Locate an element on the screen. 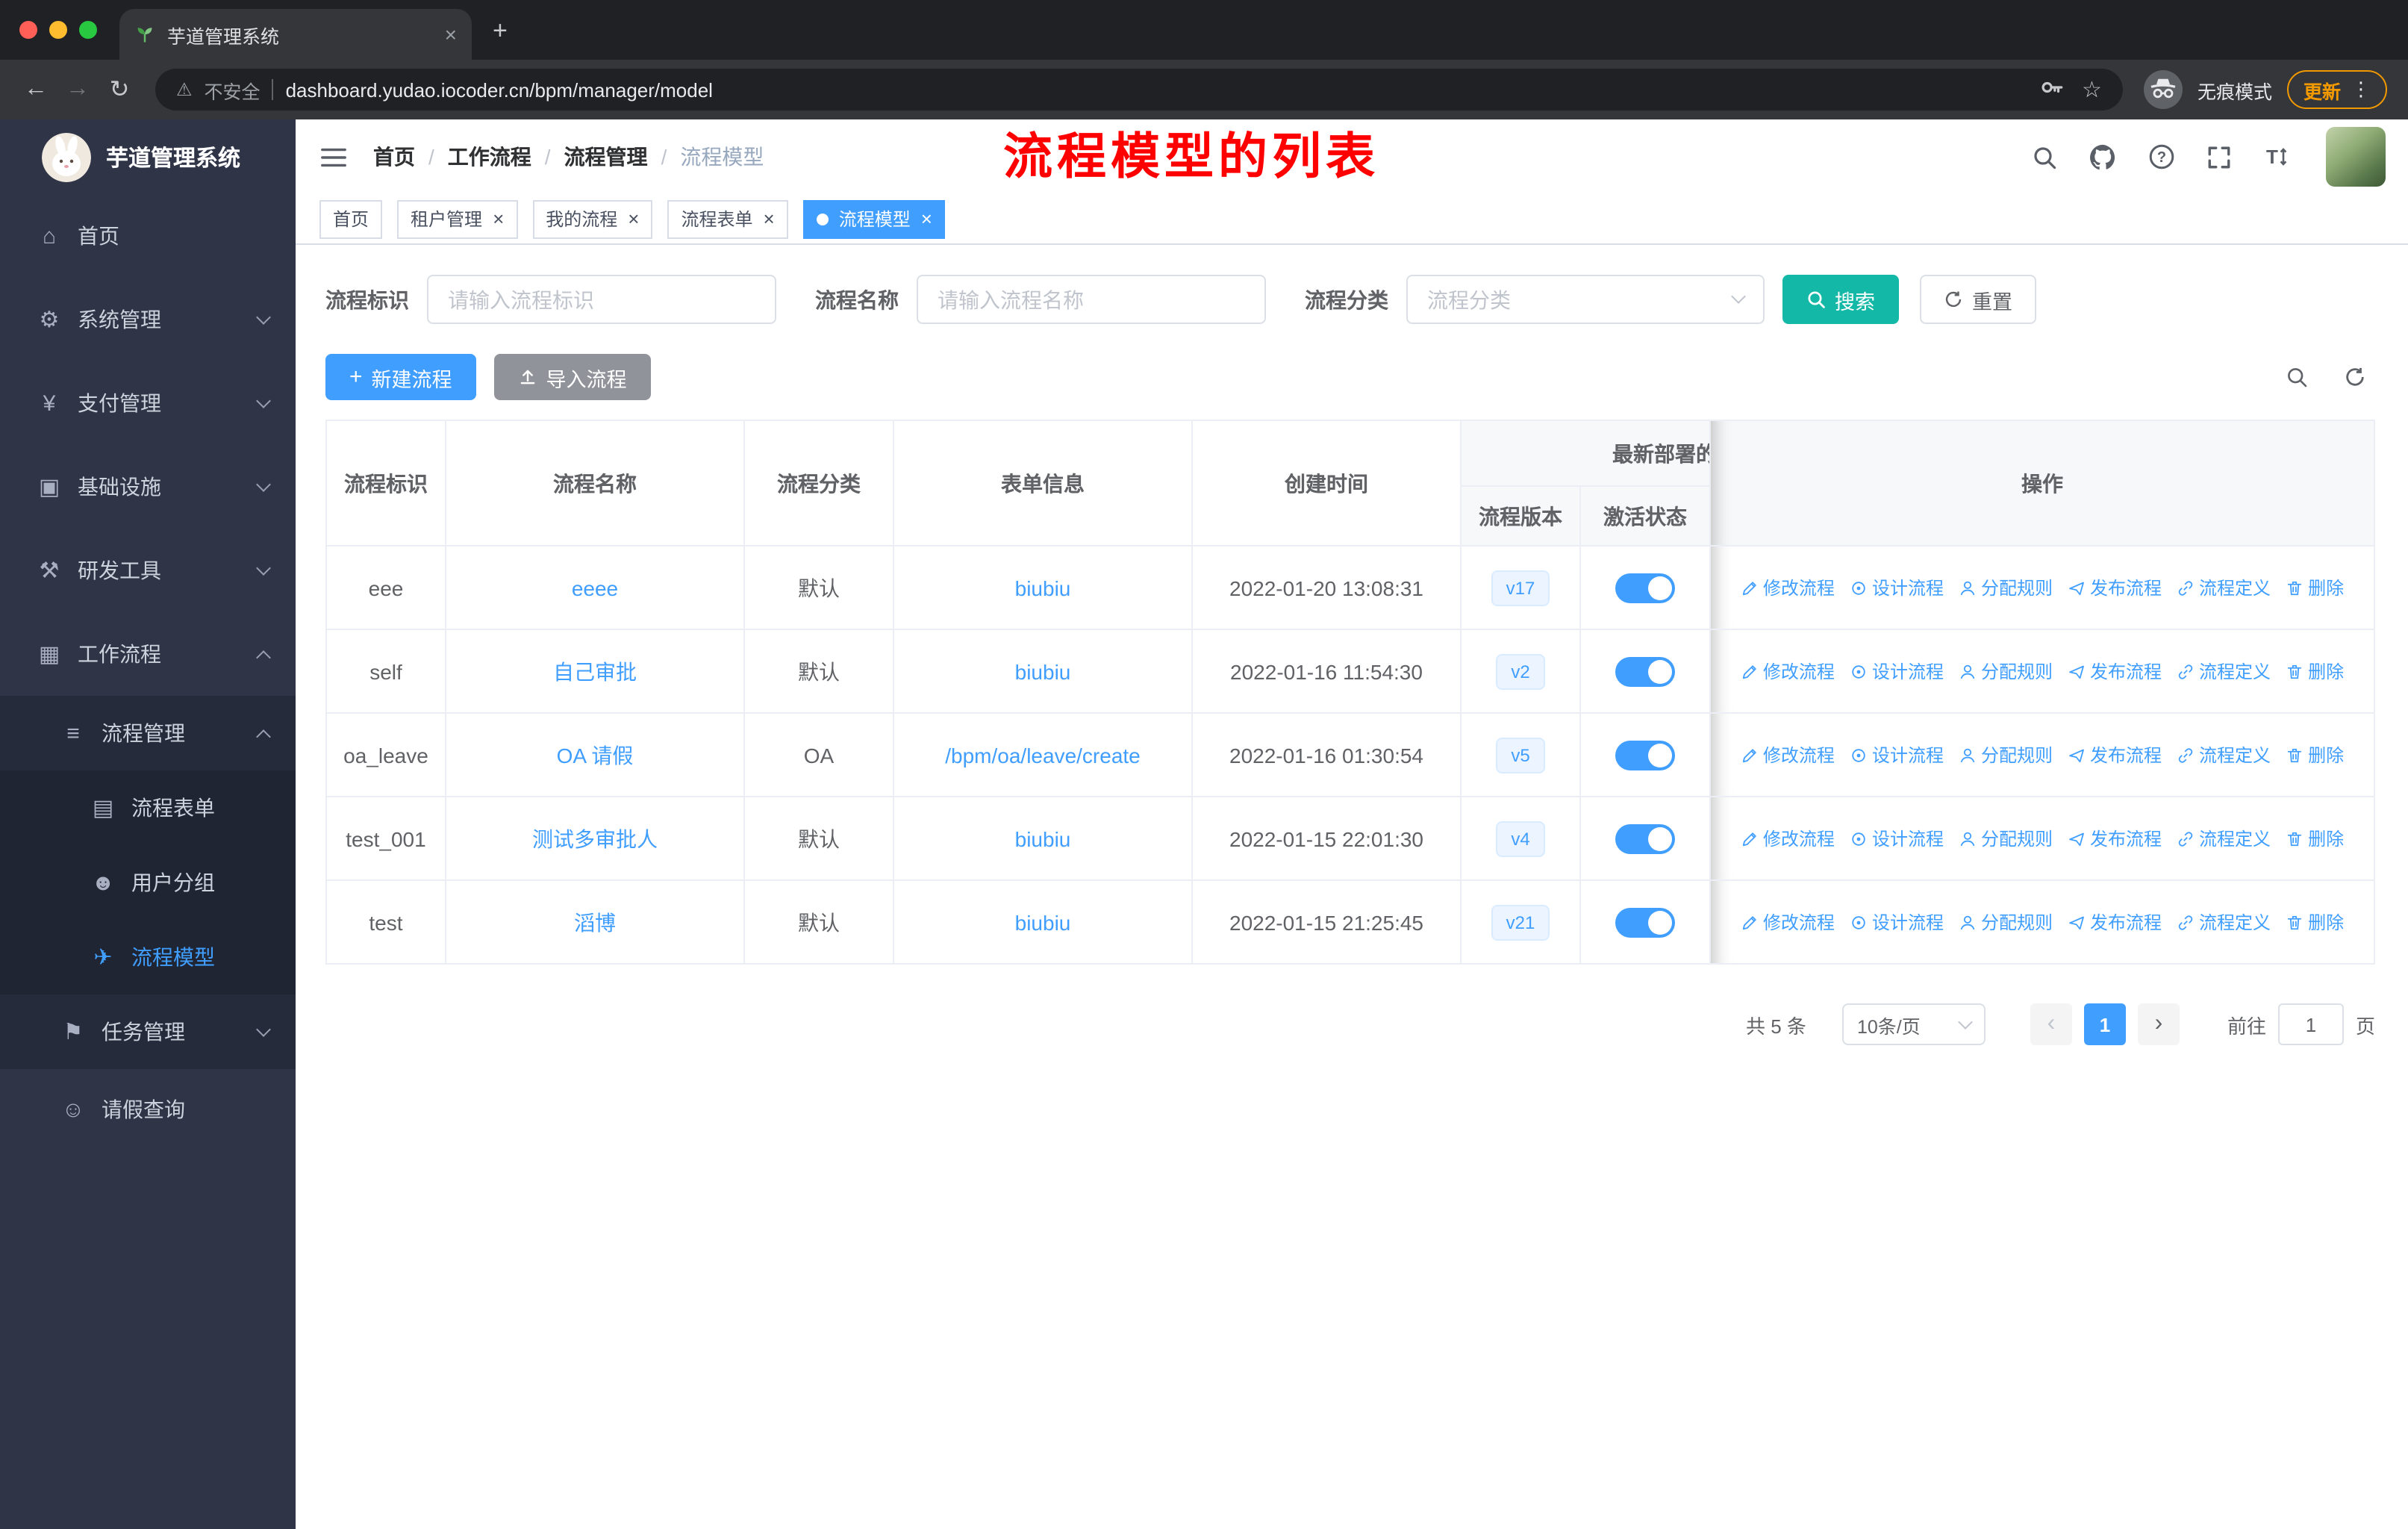 The height and width of the screenshot is (1529, 2408). page-size-select: 10条/页 is located at coordinates (1913, 1024).